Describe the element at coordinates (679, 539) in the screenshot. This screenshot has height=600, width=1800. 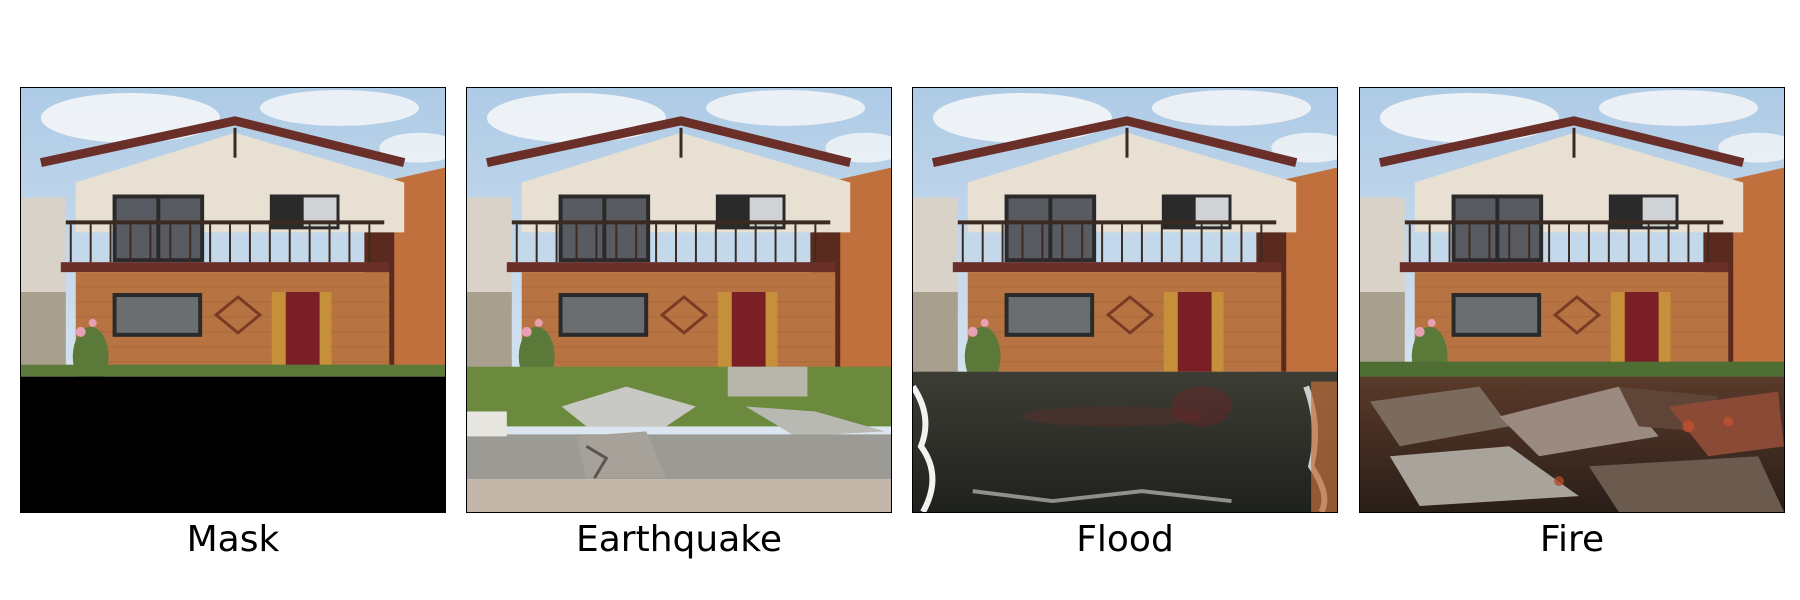
I see `caption-earthquake: Earthquake` at that location.